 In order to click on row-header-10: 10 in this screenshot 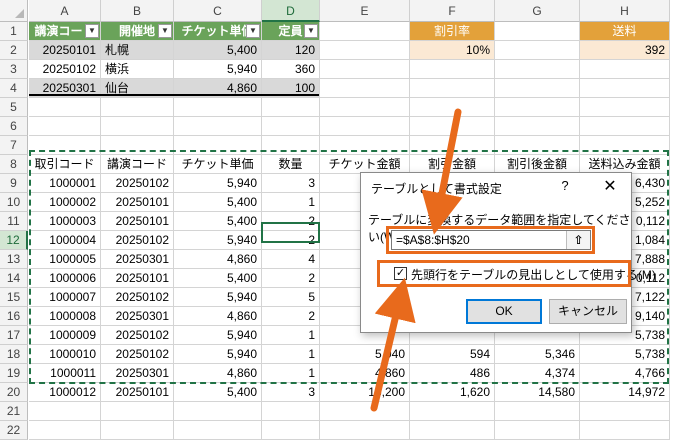, I will do `click(14, 202)`.